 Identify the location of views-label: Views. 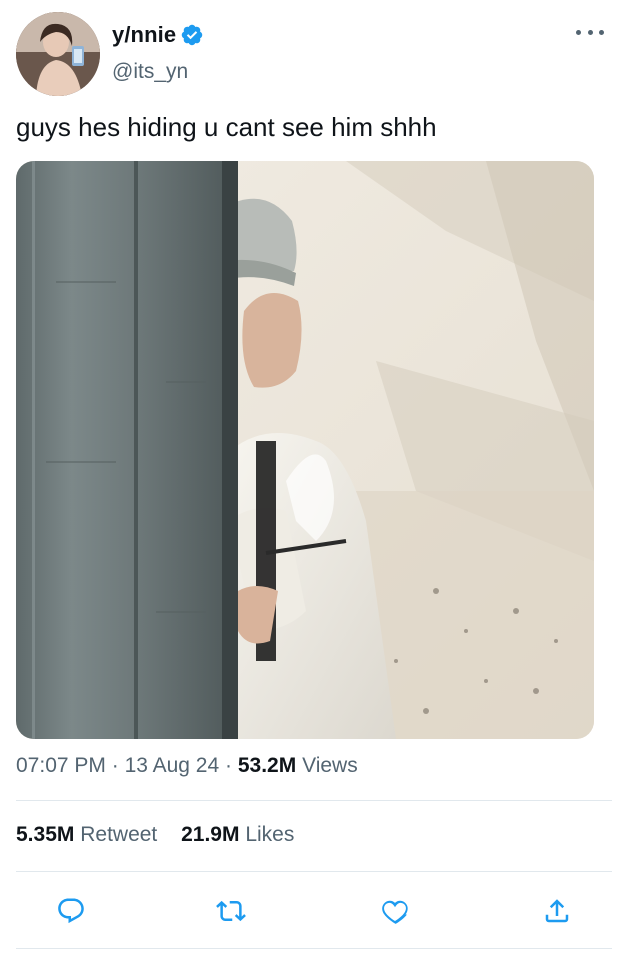
(330, 765).